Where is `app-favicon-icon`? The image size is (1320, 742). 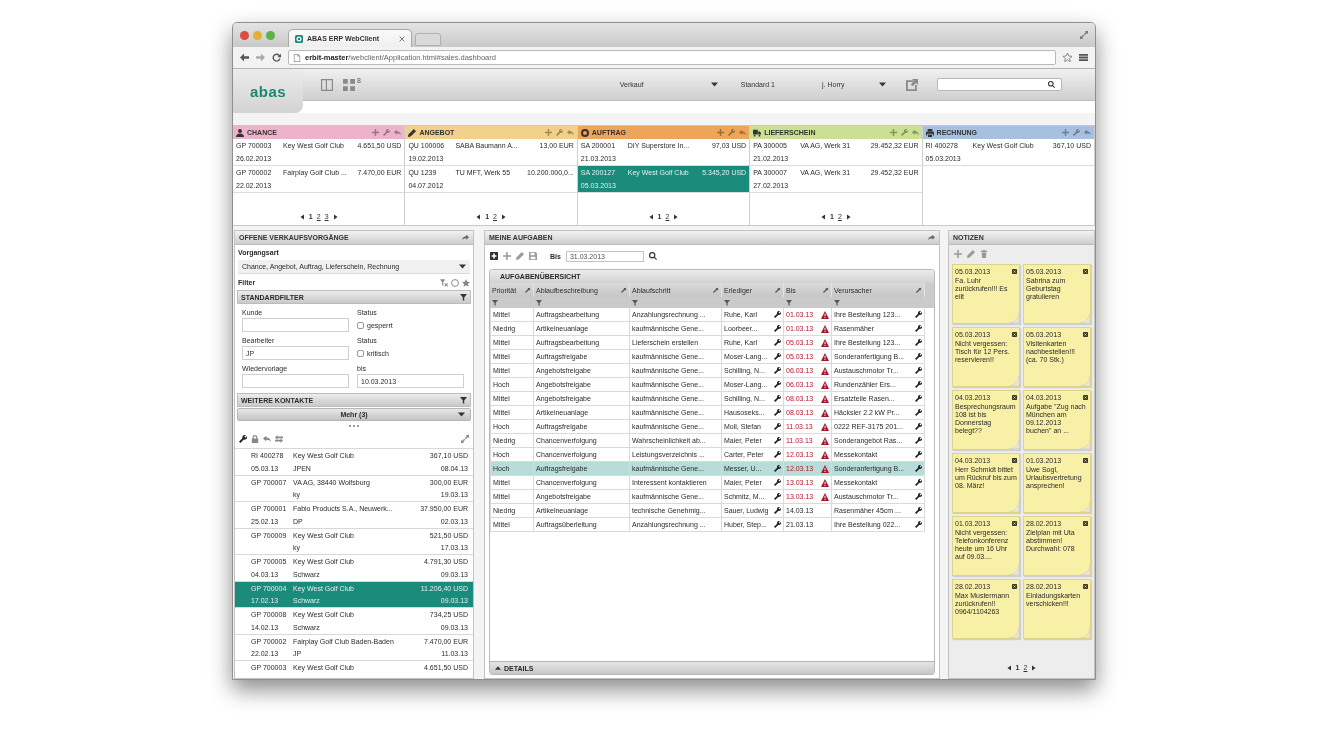
app-favicon-icon is located at coordinates (299, 38).